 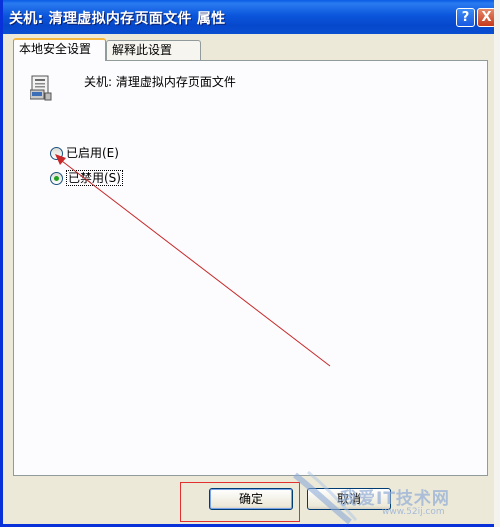 I want to click on window-title: 关机: 清理虚拟内存页面文件 属性, so click(x=117, y=19).